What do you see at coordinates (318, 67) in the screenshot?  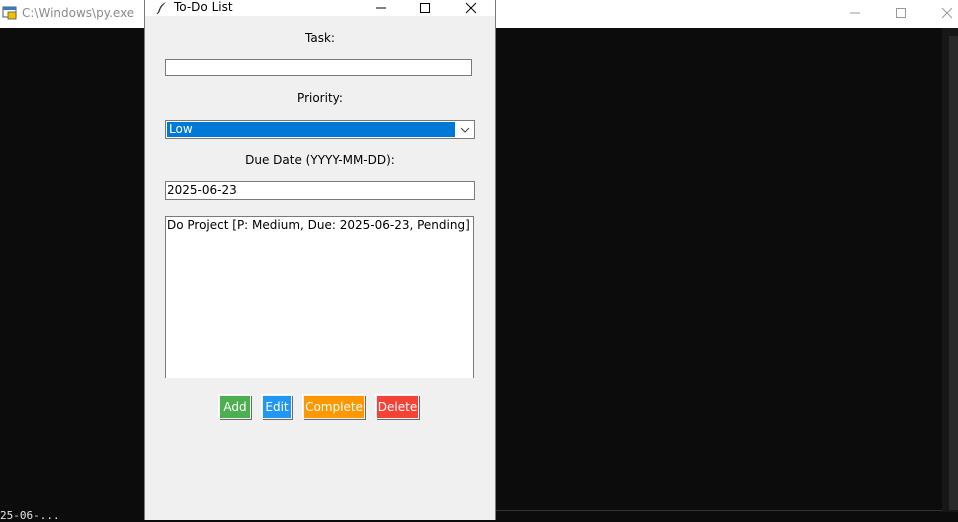 I see `task-input` at bounding box center [318, 67].